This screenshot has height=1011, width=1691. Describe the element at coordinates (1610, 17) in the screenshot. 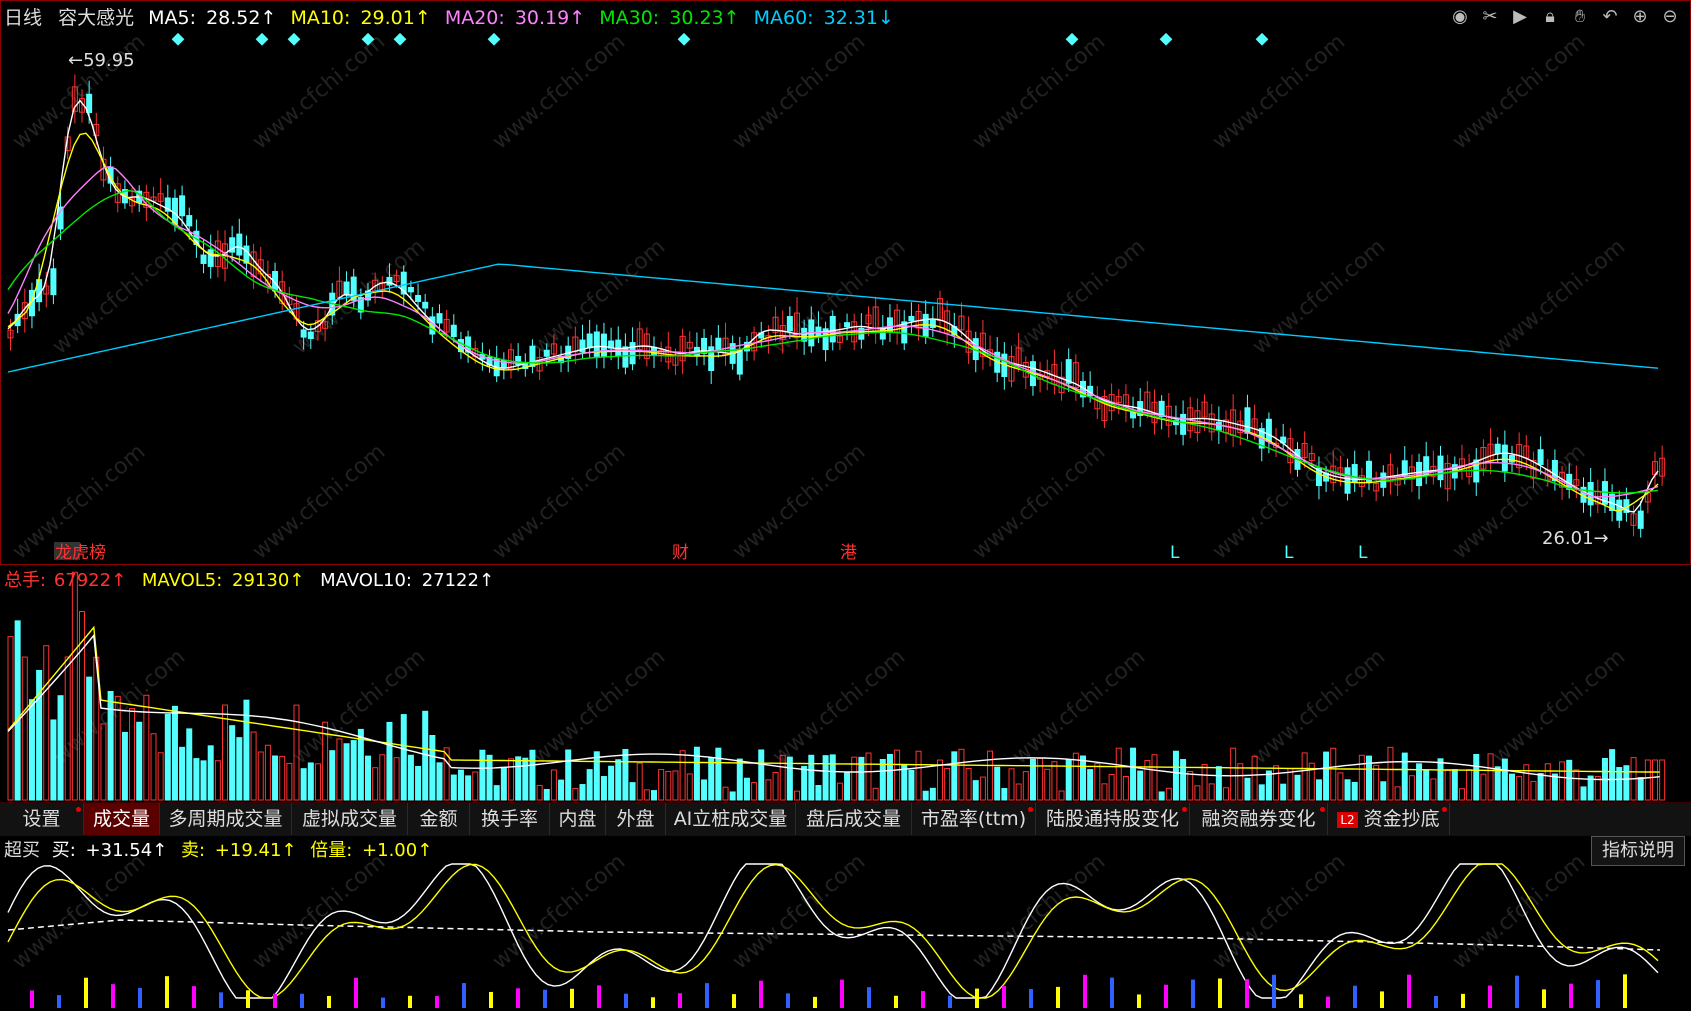

I see `undo-icon: ↶` at that location.